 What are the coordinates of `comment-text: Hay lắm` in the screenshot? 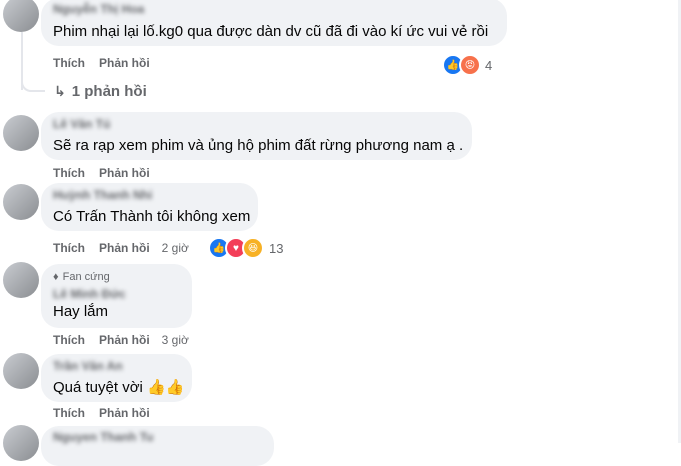 It's located at (81, 311).